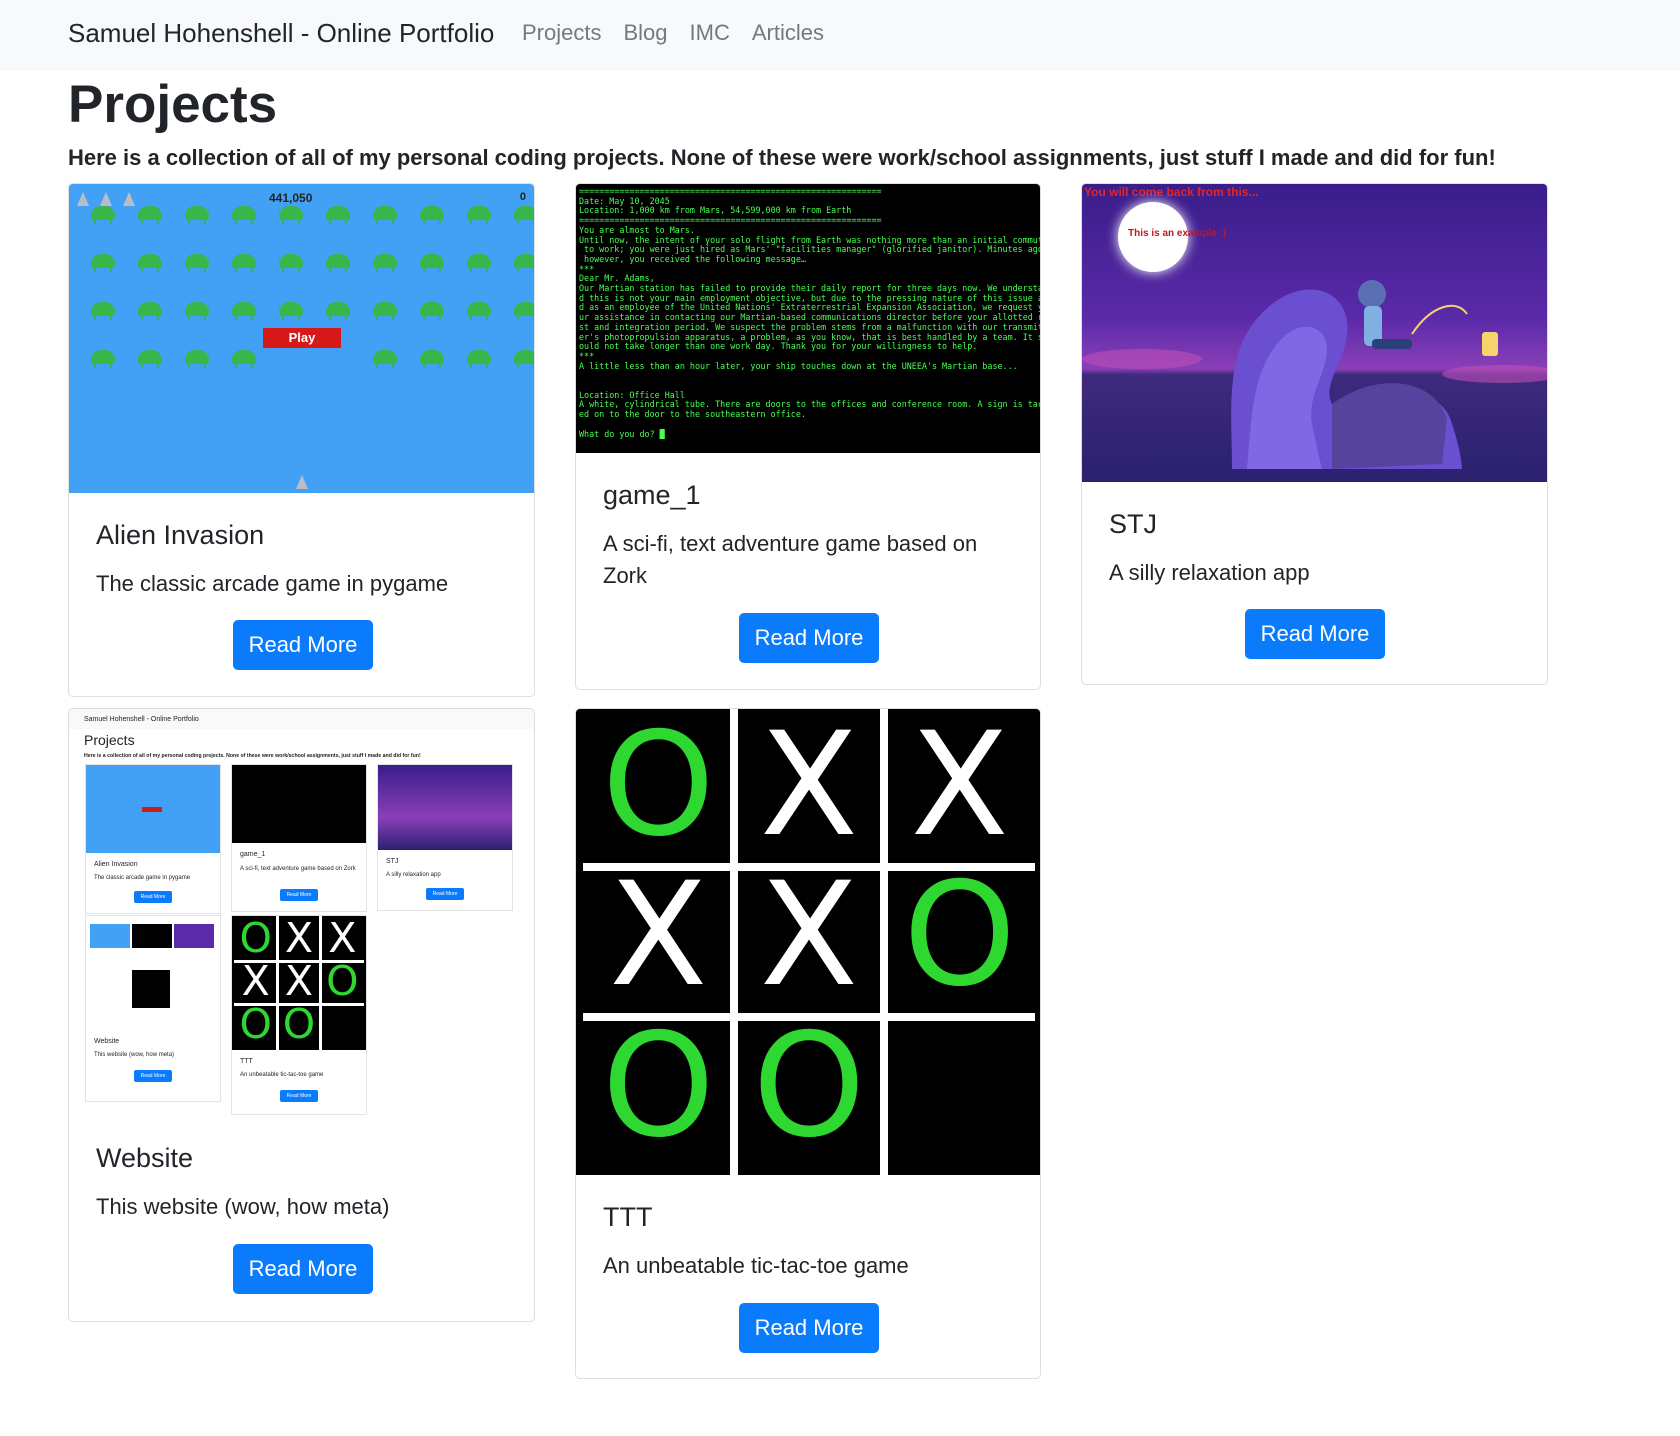  I want to click on mini-card-title: Alien Invasion, so click(116, 864).